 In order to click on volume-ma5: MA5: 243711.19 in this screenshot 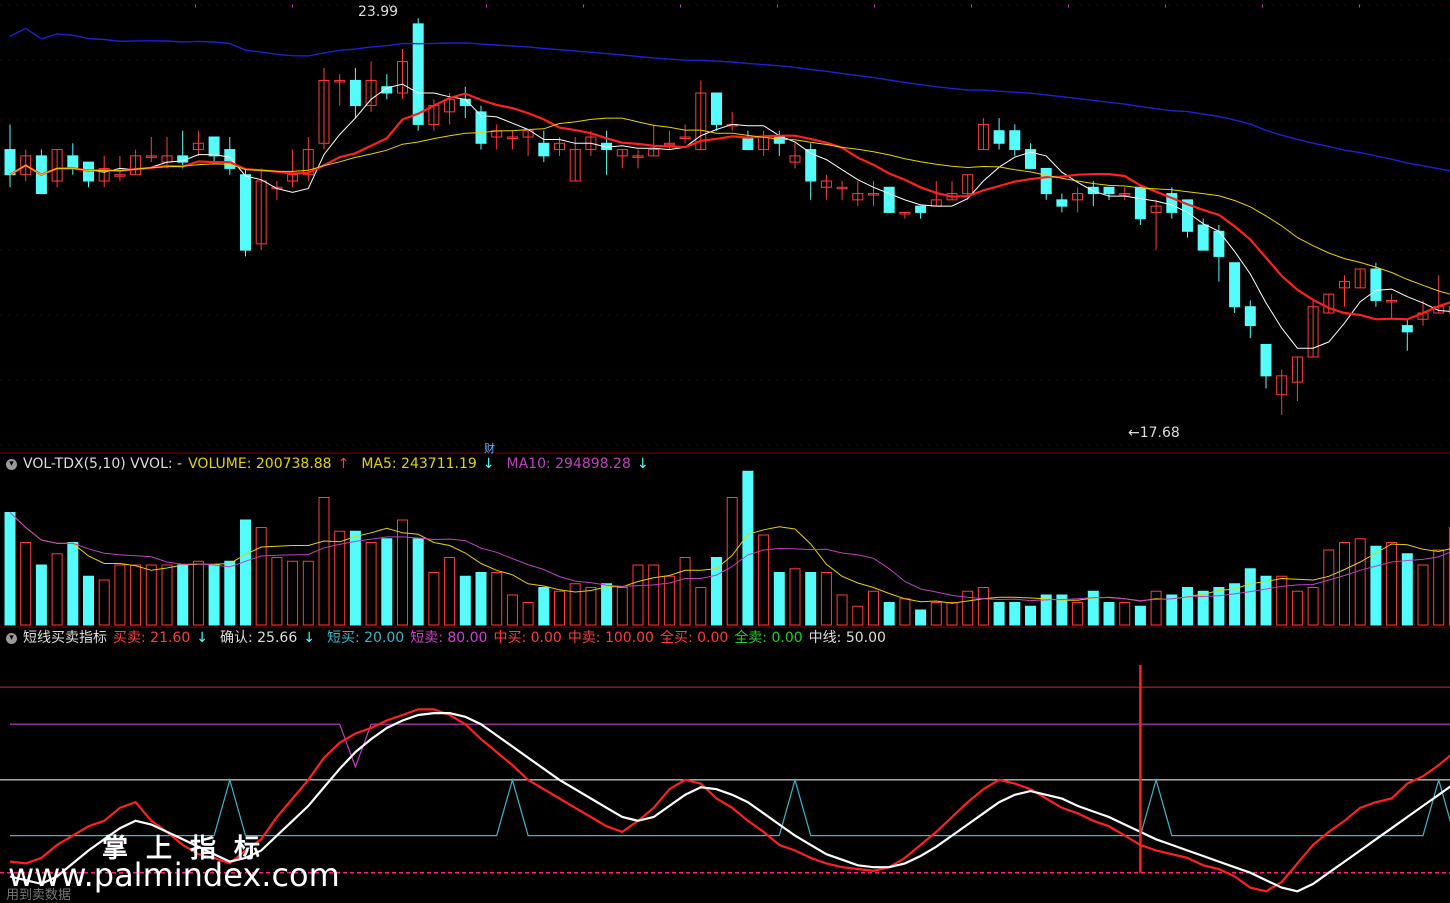, I will do `click(419, 464)`.